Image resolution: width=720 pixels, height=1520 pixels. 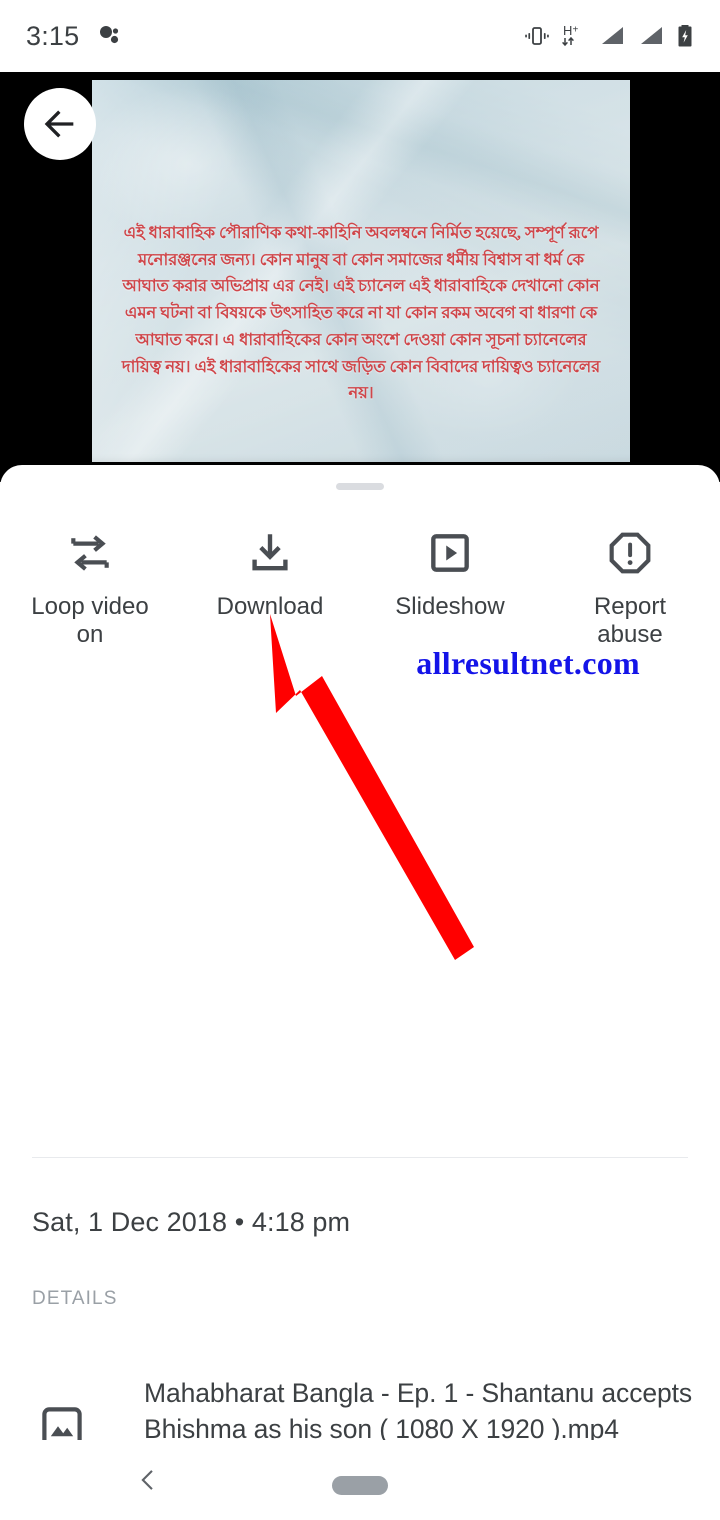 I want to click on action-download: Download, so click(x=270, y=581).